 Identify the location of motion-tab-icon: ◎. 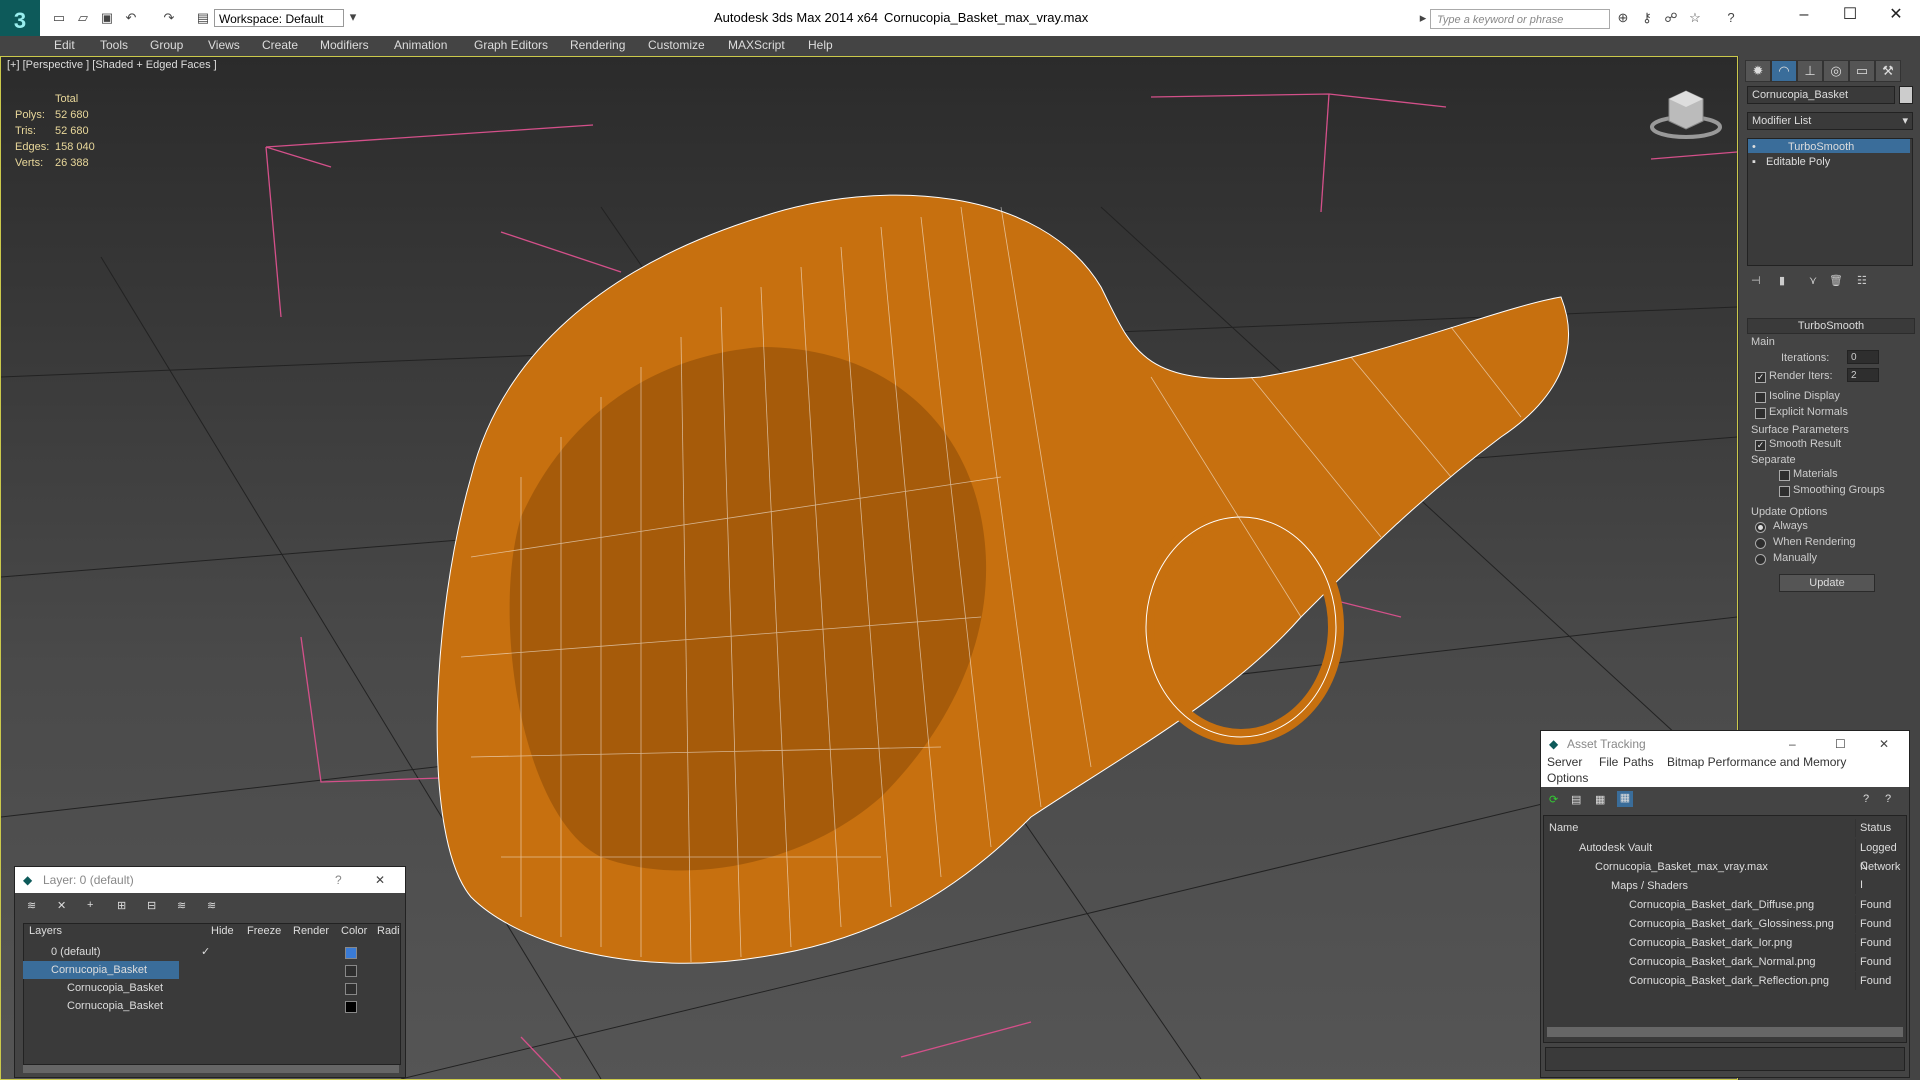
(1836, 71).